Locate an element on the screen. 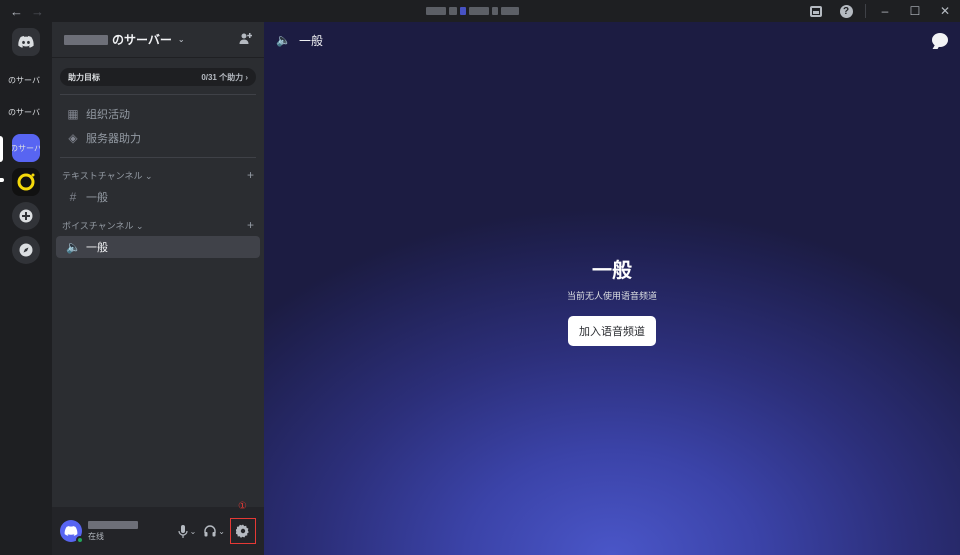  window-title-redacted is located at coordinates (479, 11).